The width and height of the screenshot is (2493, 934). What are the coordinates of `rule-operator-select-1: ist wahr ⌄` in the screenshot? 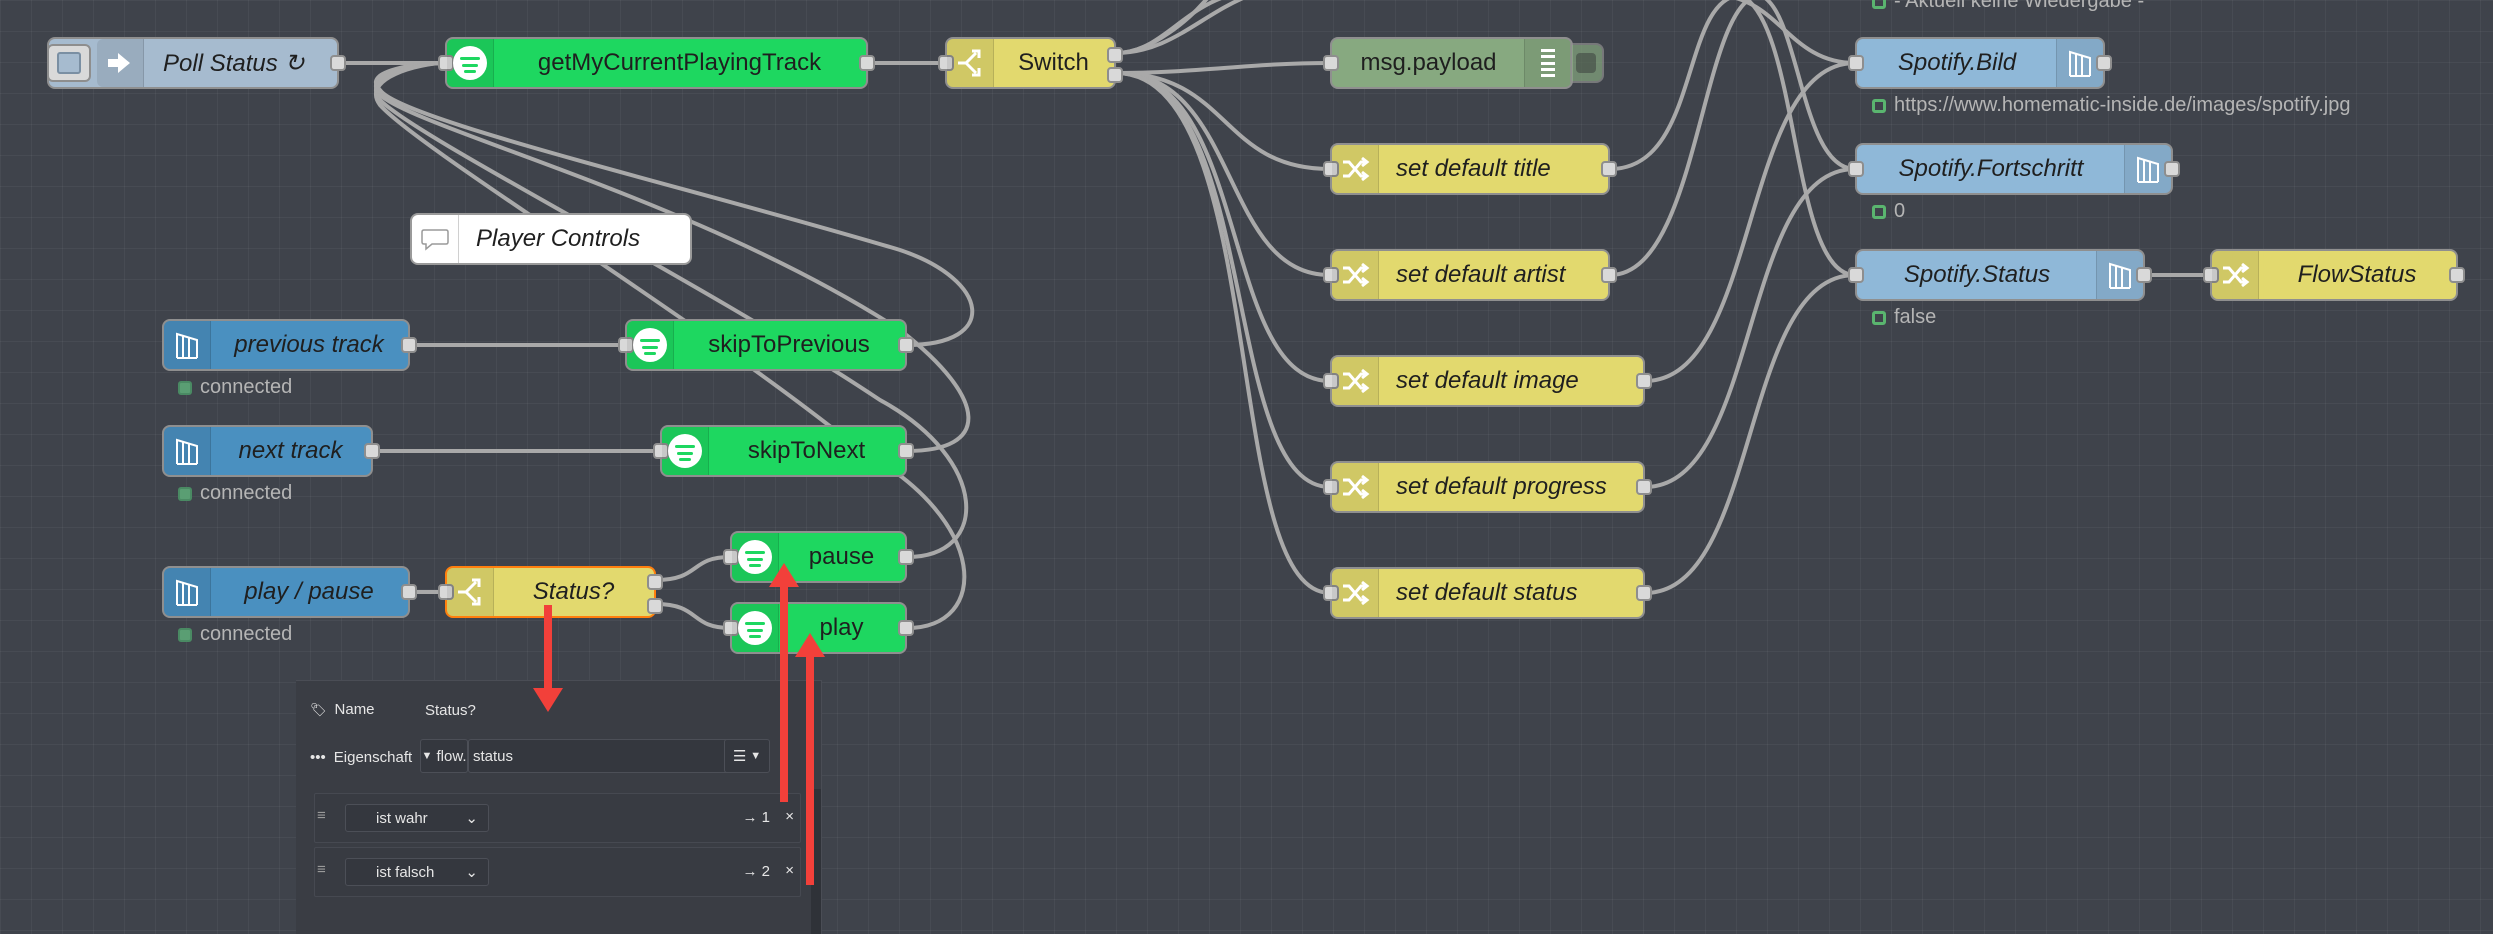 It's located at (417, 818).